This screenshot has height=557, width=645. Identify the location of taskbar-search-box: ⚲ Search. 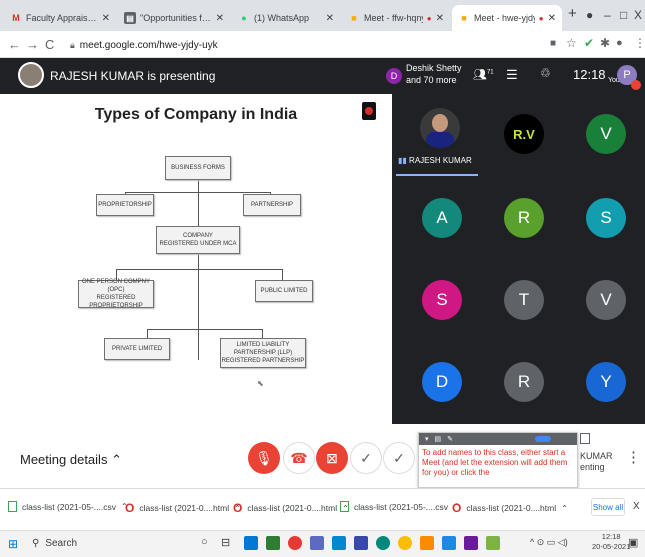
(104, 543).